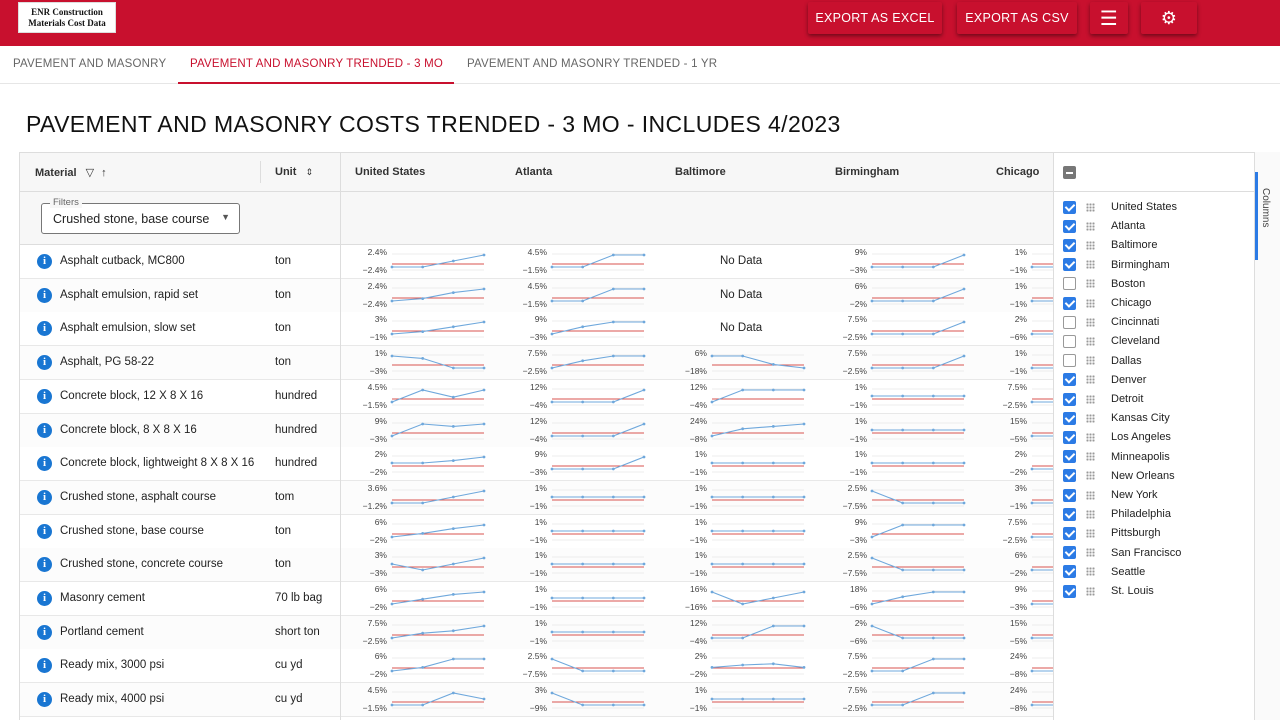 The image size is (1280, 720). I want to click on menu-icon: ☰, so click(1109, 18).